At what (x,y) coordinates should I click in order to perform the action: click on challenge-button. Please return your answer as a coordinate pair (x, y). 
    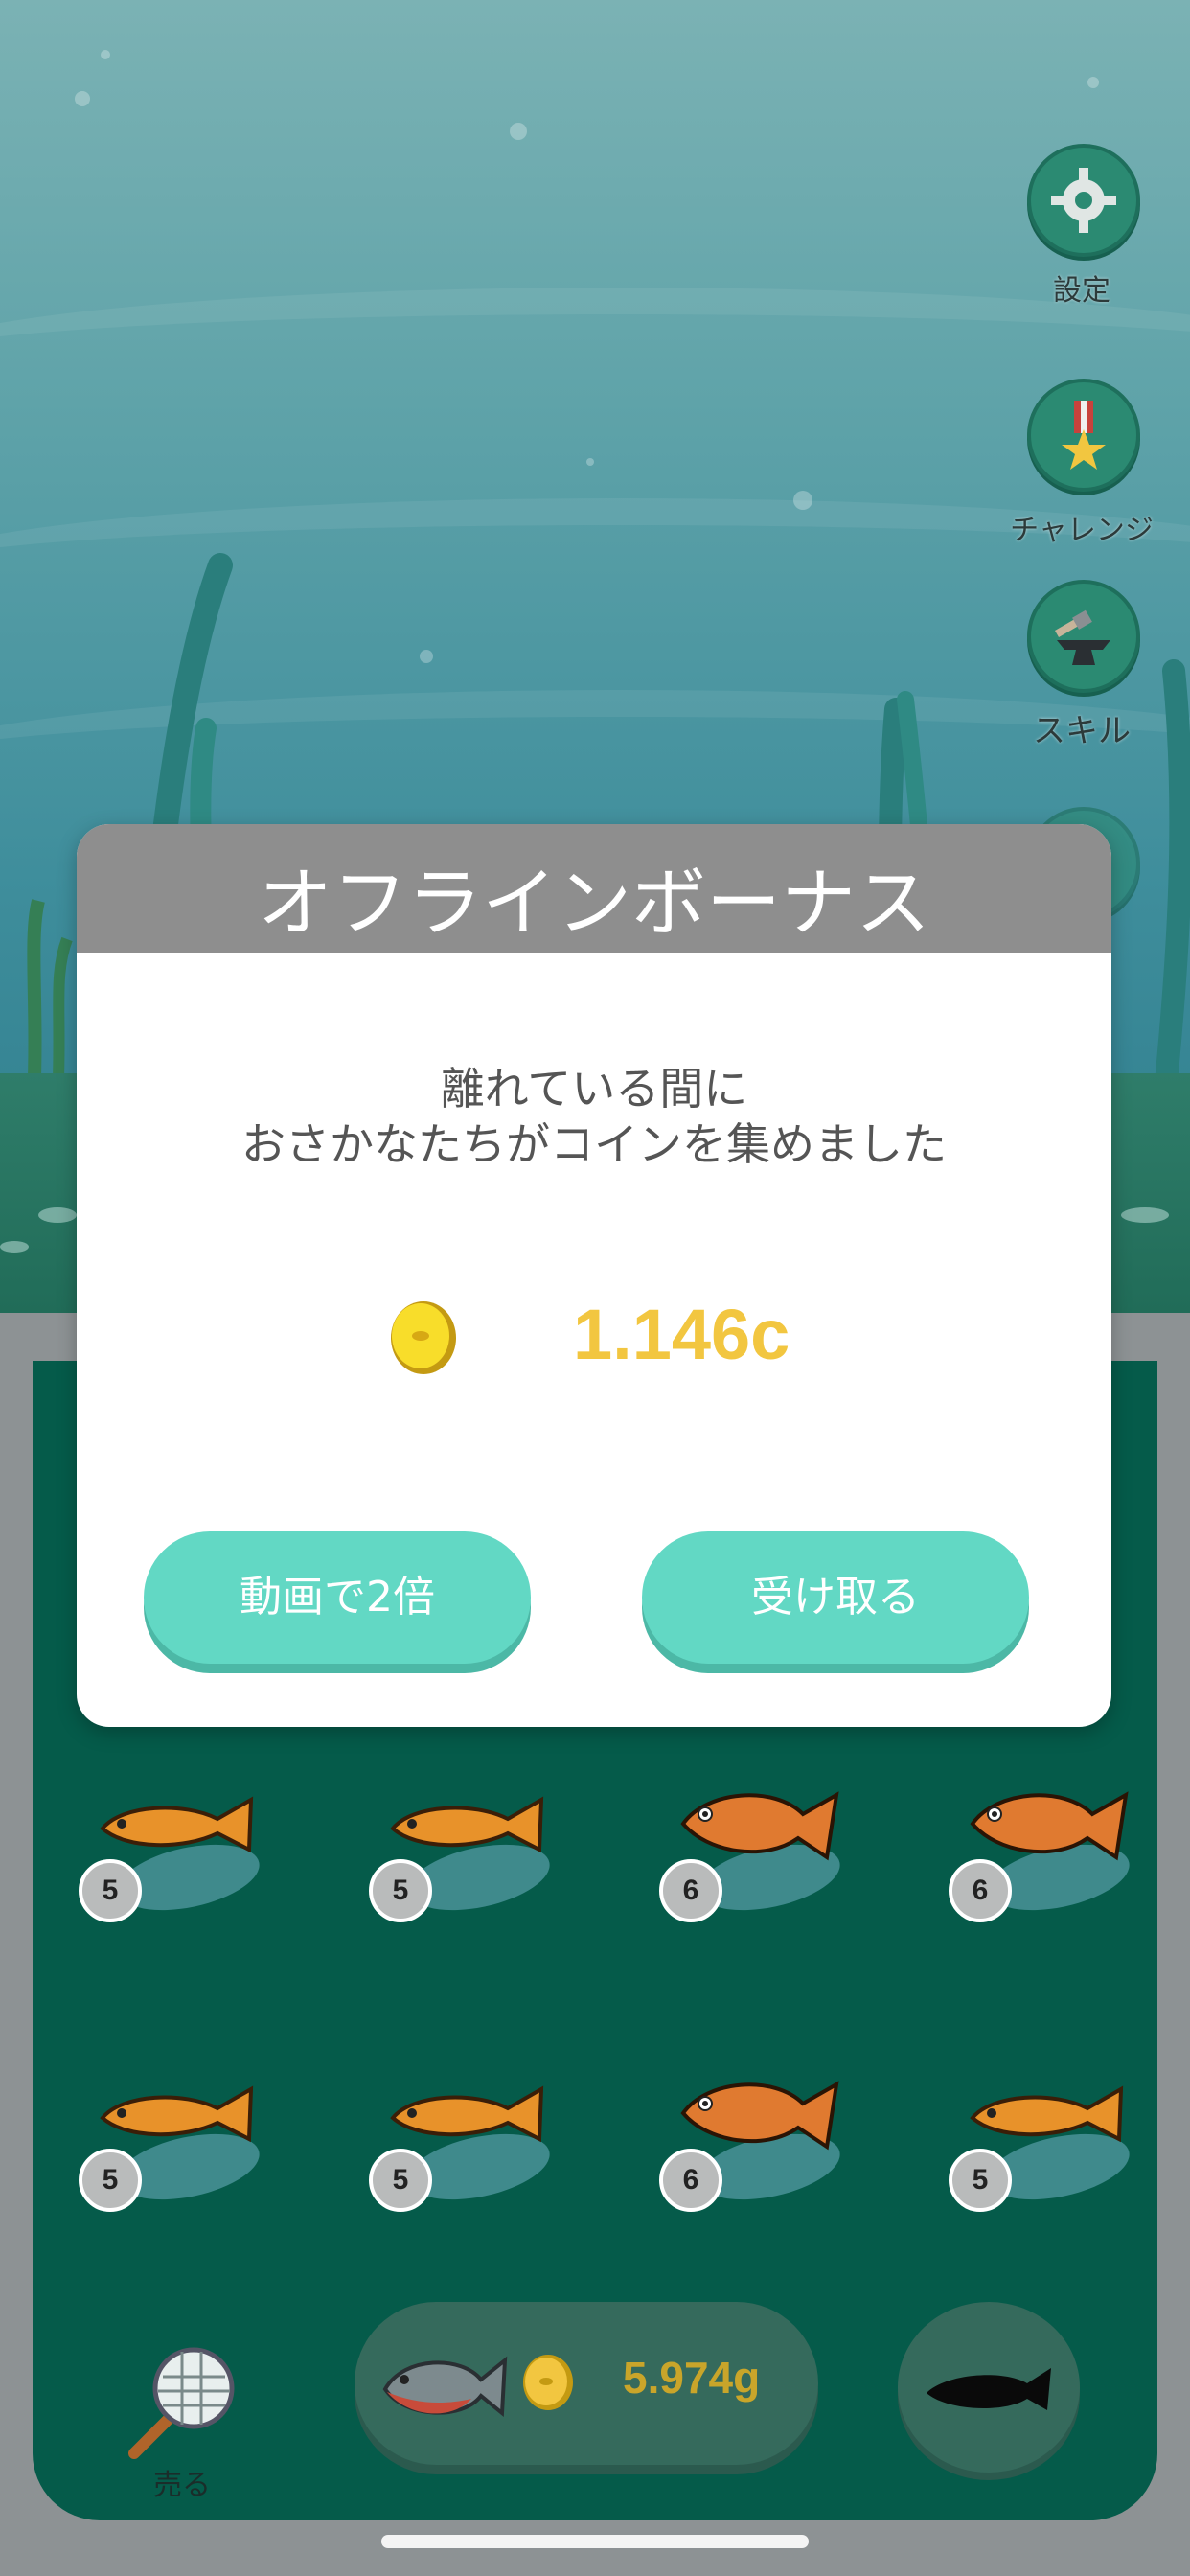
    Looking at the image, I should click on (1083, 435).